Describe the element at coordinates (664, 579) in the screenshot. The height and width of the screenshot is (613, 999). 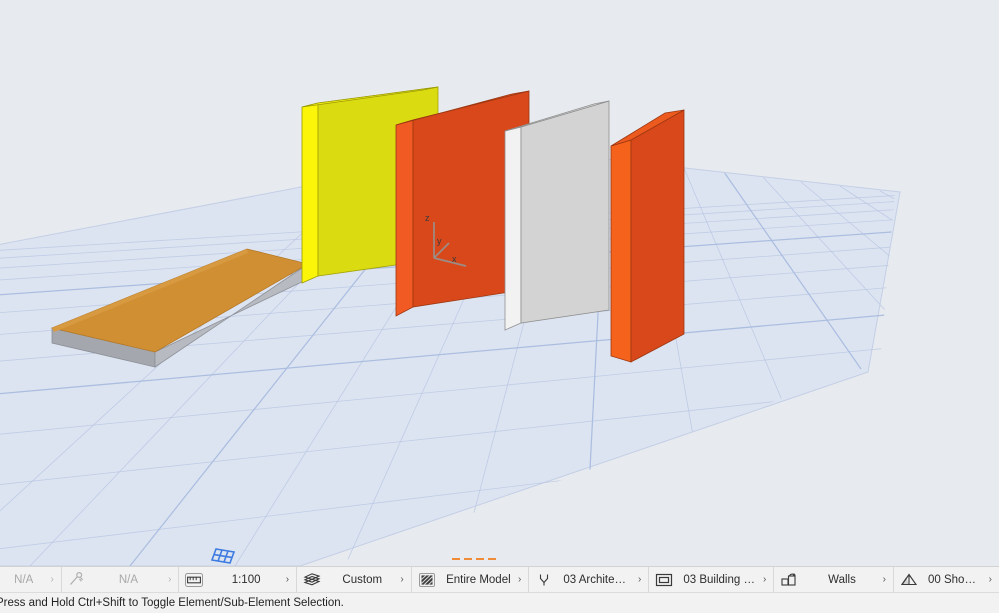
I see `frame-icon` at that location.